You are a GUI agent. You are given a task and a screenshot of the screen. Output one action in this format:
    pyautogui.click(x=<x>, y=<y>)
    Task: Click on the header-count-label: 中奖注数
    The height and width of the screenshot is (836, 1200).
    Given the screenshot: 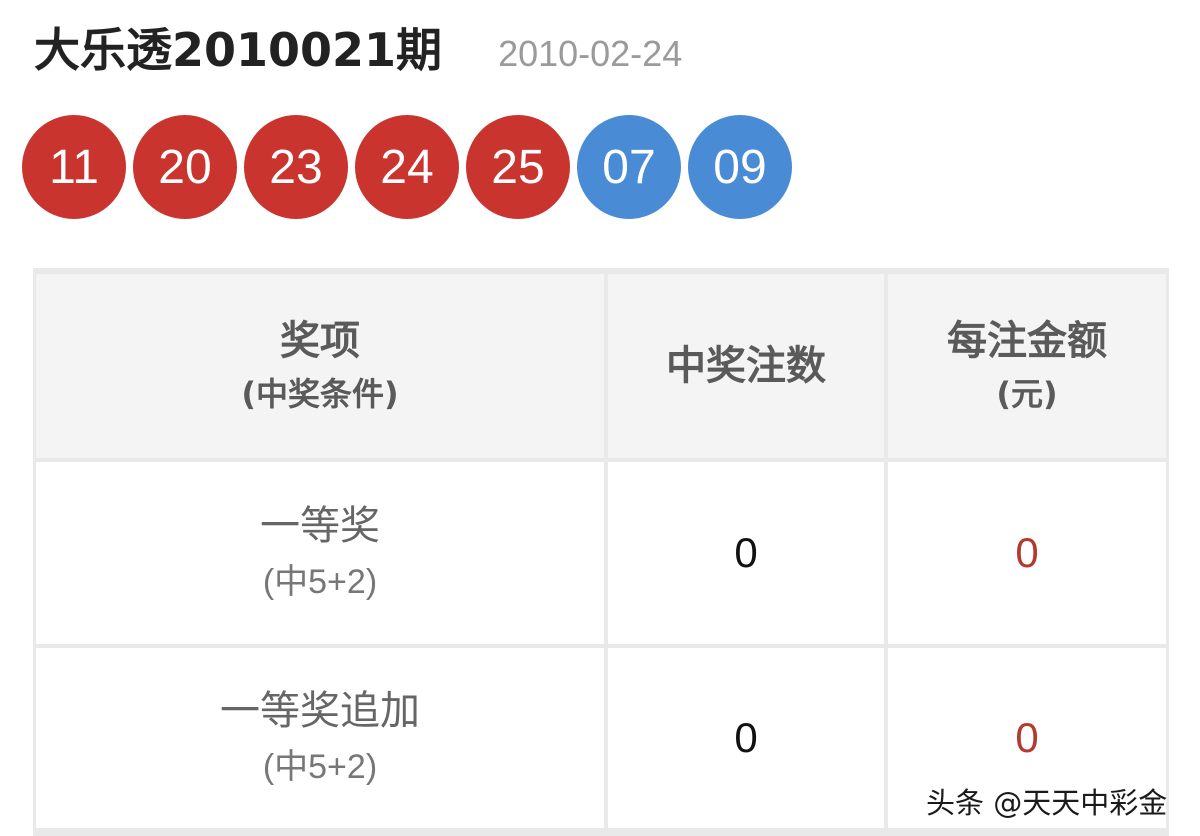 What is the action you would take?
    pyautogui.click(x=746, y=366)
    